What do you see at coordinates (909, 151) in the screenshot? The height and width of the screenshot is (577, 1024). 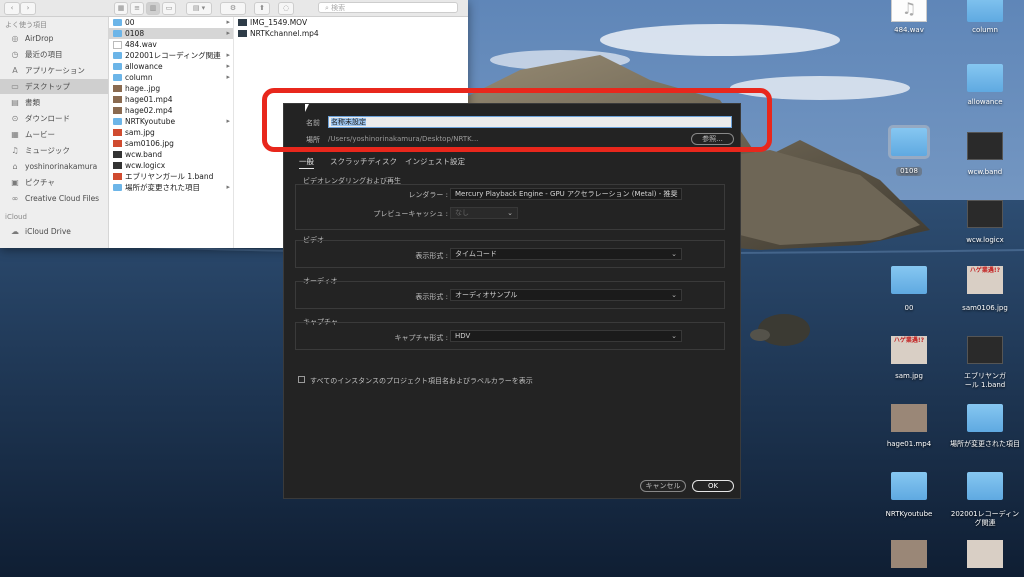 I see `desktop-icon-0108: 0108` at bounding box center [909, 151].